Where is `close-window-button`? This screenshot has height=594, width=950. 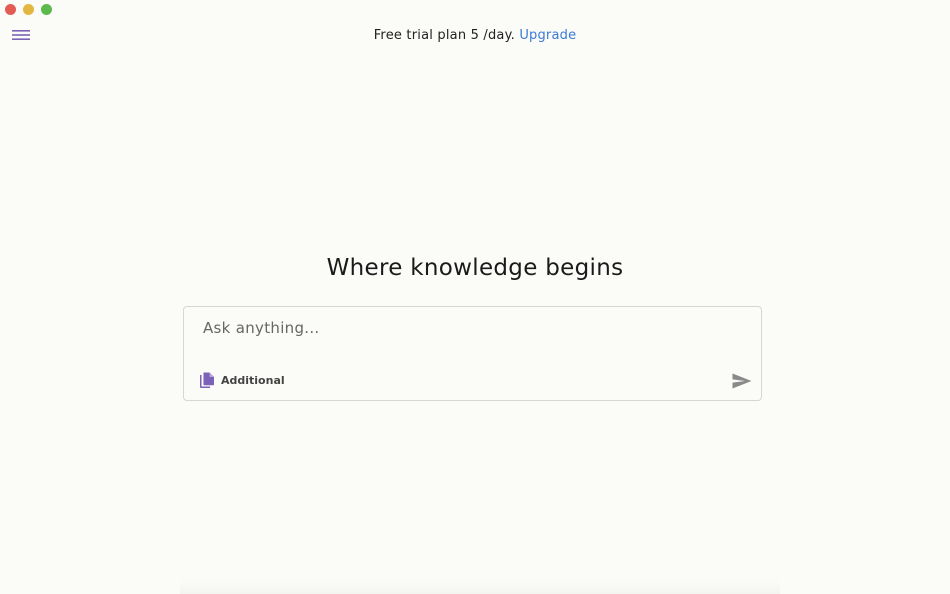 close-window-button is located at coordinates (10, 9).